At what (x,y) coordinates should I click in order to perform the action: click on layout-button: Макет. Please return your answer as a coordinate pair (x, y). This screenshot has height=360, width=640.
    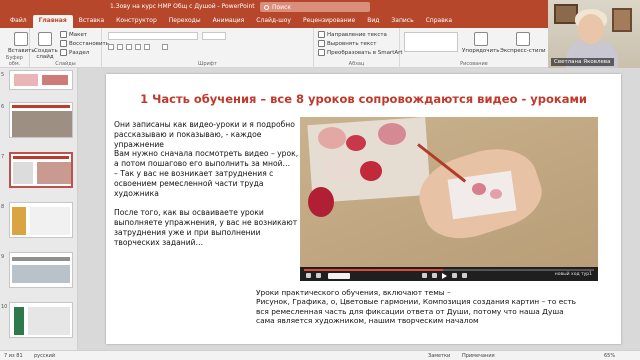
    Looking at the image, I should click on (73, 34).